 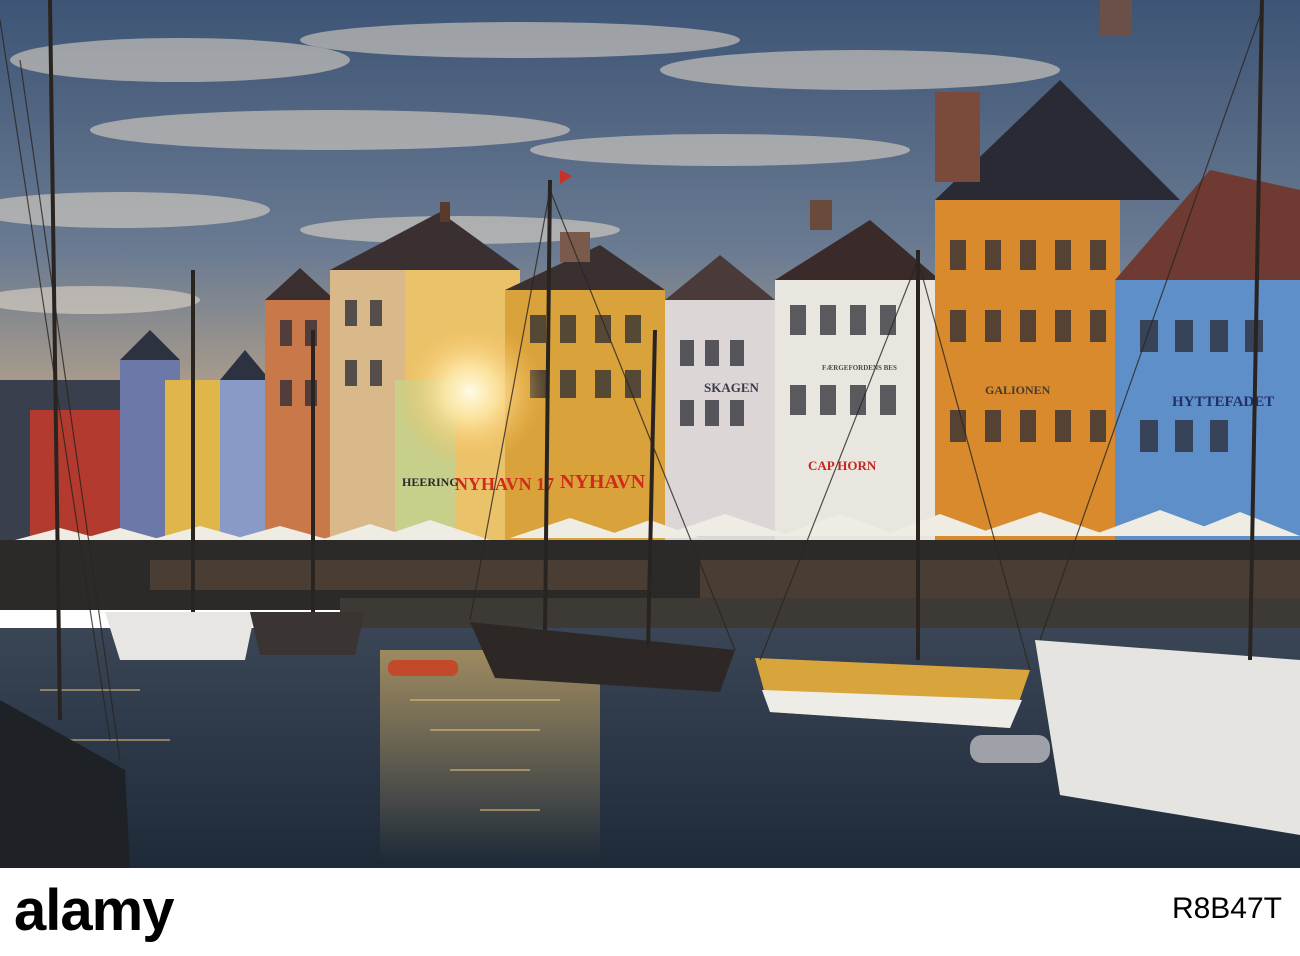 I want to click on sign-nyhavn: NYHAVN, so click(x=603, y=482).